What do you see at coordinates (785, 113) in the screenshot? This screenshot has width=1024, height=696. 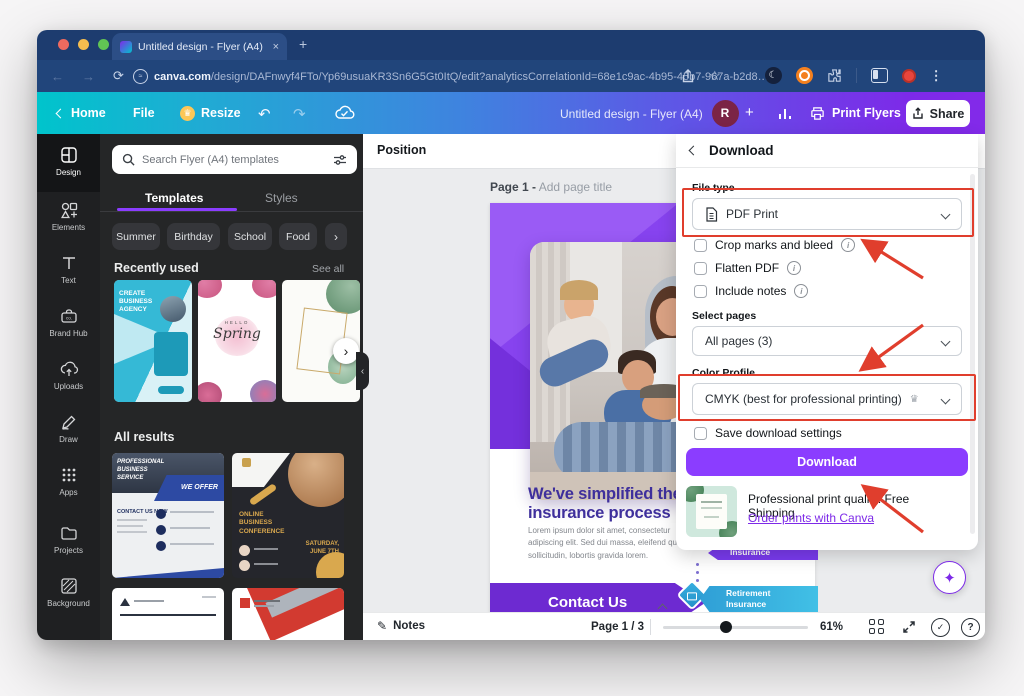 I see `insights-chart-icon` at bounding box center [785, 113].